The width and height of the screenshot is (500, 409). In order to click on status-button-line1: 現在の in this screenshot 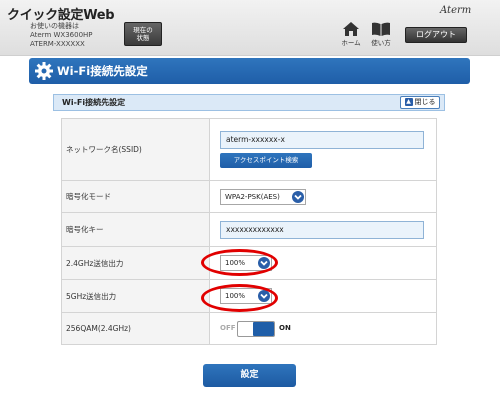, I will do `click(143, 30)`.